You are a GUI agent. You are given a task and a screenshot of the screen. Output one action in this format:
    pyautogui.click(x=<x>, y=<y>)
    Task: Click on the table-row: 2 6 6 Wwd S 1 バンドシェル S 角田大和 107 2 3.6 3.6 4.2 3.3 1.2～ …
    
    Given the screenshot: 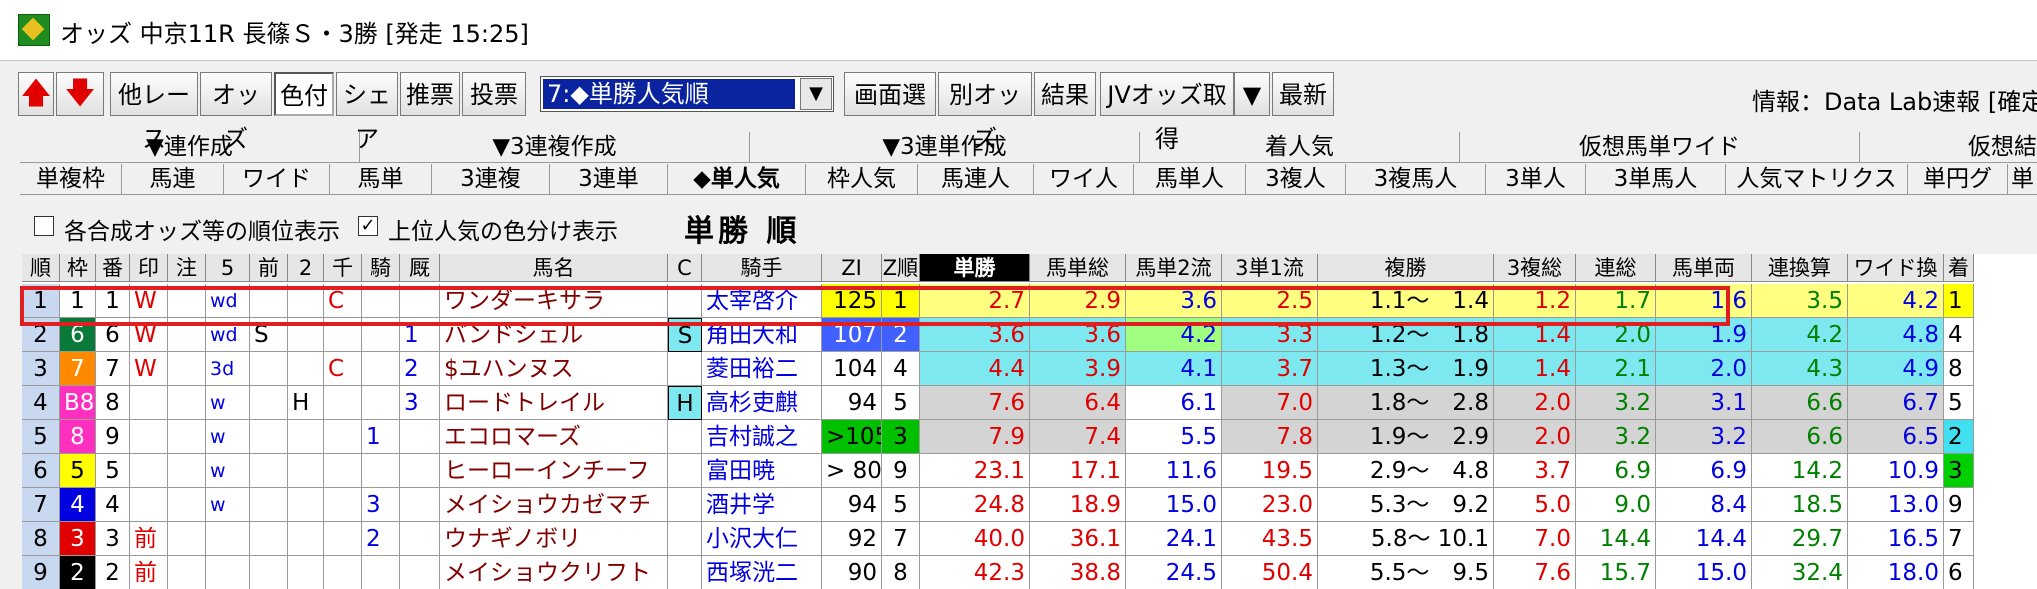 What is the action you would take?
    pyautogui.click(x=1029, y=335)
    